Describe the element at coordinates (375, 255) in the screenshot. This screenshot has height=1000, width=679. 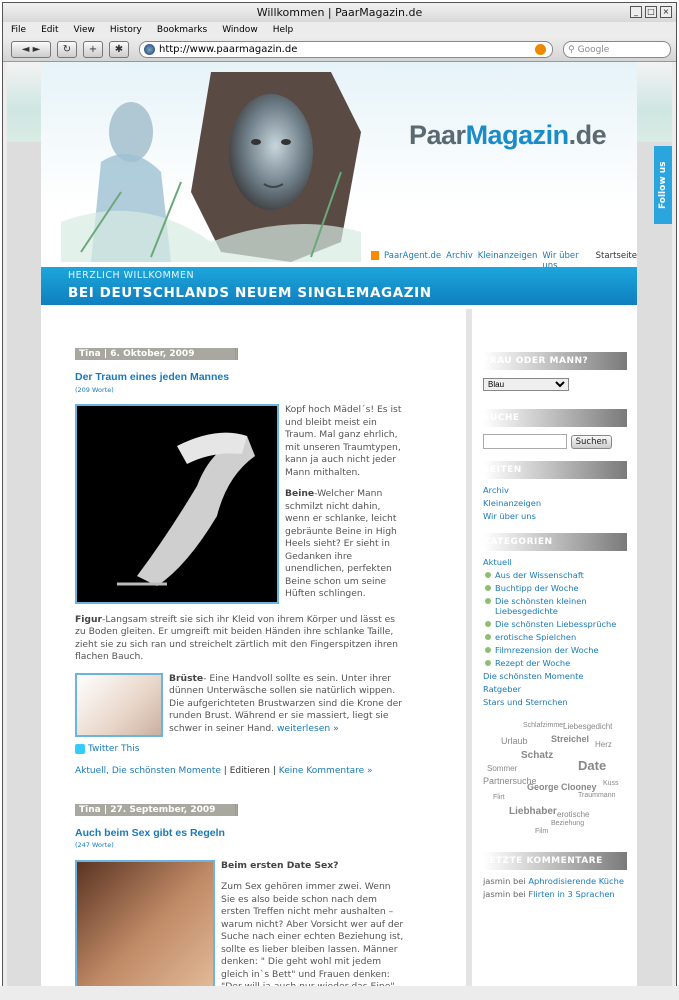
I see `rss-feed-icon` at that location.